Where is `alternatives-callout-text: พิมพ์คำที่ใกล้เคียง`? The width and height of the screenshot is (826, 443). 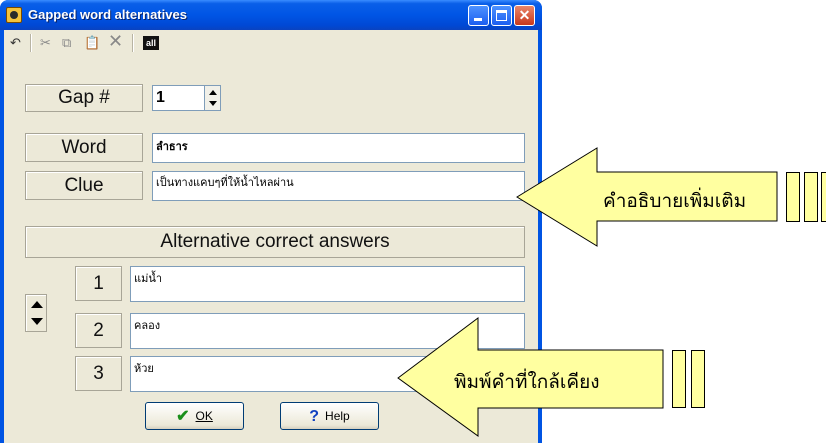 alternatives-callout-text: พิมพ์คำที่ใกล้เคียง is located at coordinates (527, 382).